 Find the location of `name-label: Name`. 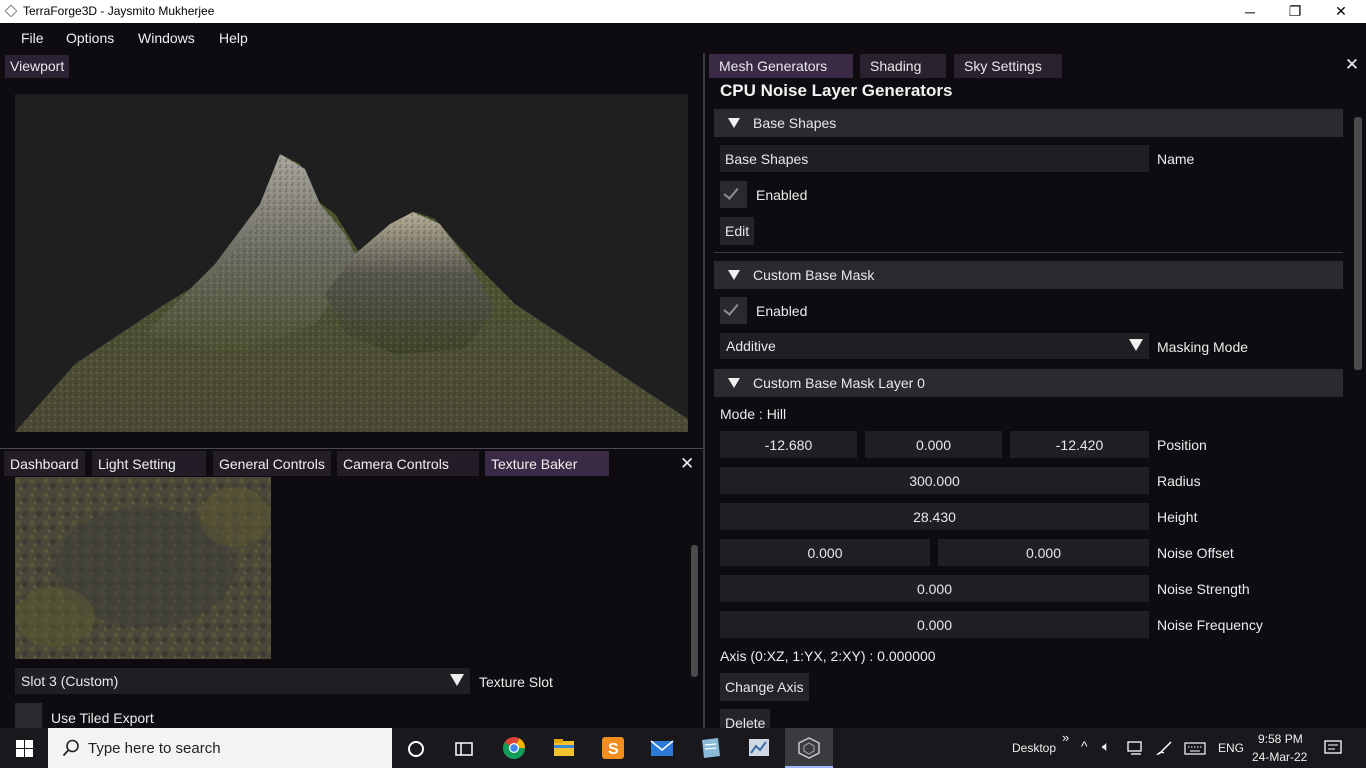

name-label: Name is located at coordinates (1176, 159).